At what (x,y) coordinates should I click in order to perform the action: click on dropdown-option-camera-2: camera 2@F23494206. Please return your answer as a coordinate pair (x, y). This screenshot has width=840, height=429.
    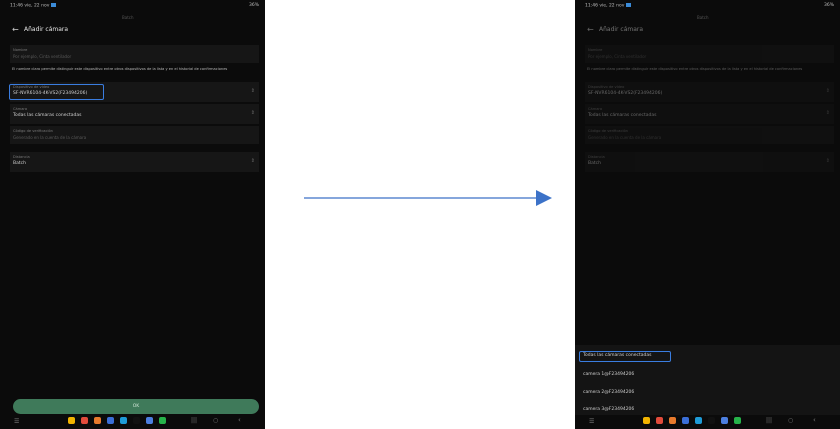
    Looking at the image, I should click on (608, 392).